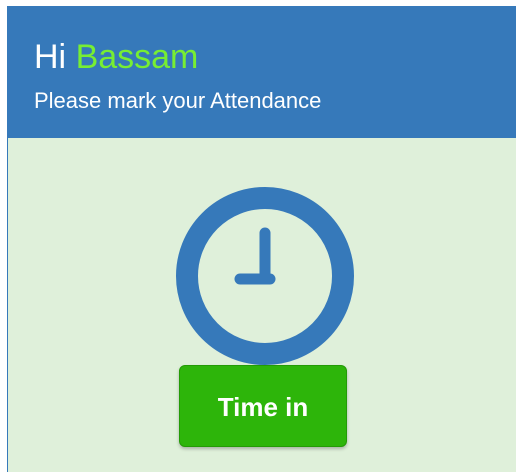  I want to click on clock-icon, so click(265, 276).